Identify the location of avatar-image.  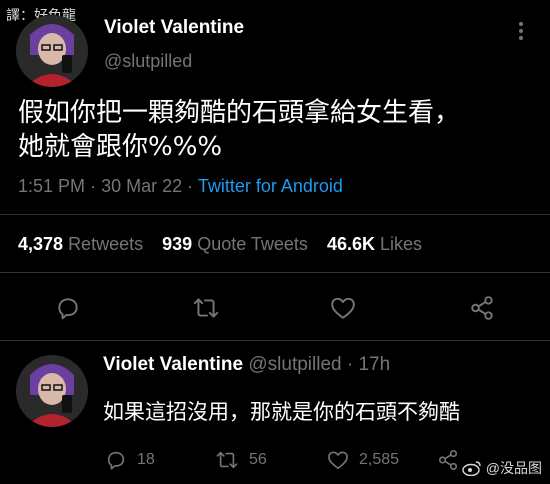
(52, 51).